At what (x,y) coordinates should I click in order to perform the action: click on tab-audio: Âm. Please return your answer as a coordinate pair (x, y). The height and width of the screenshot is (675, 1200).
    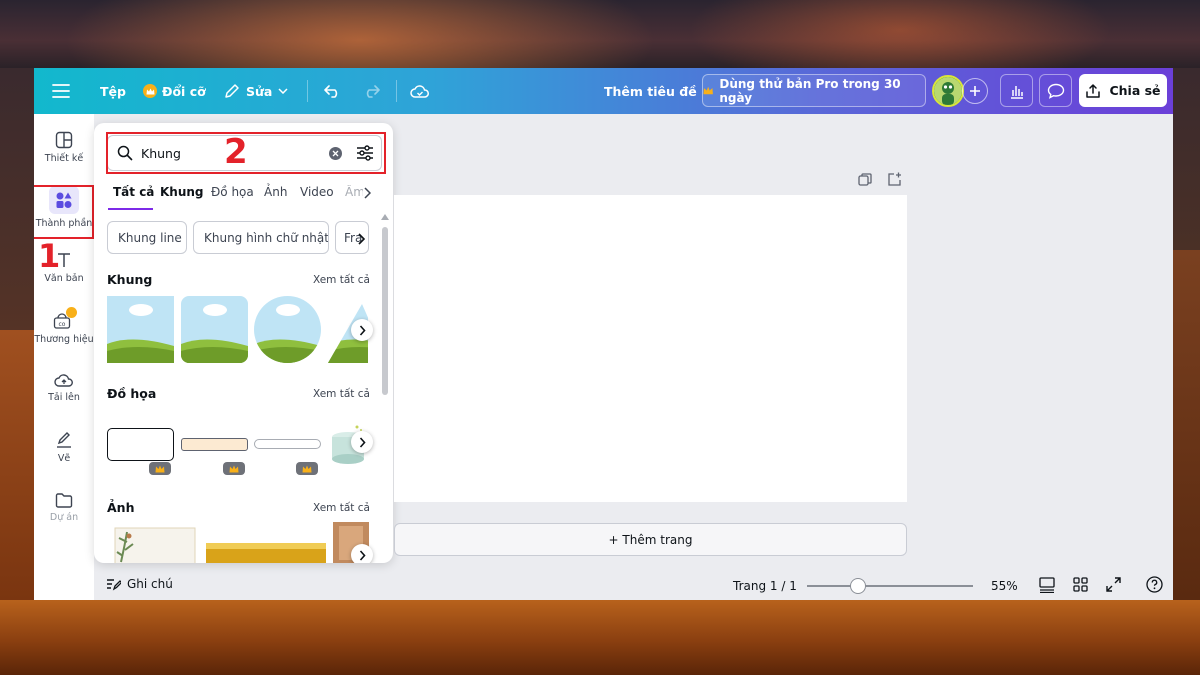
    Looking at the image, I should click on (354, 192).